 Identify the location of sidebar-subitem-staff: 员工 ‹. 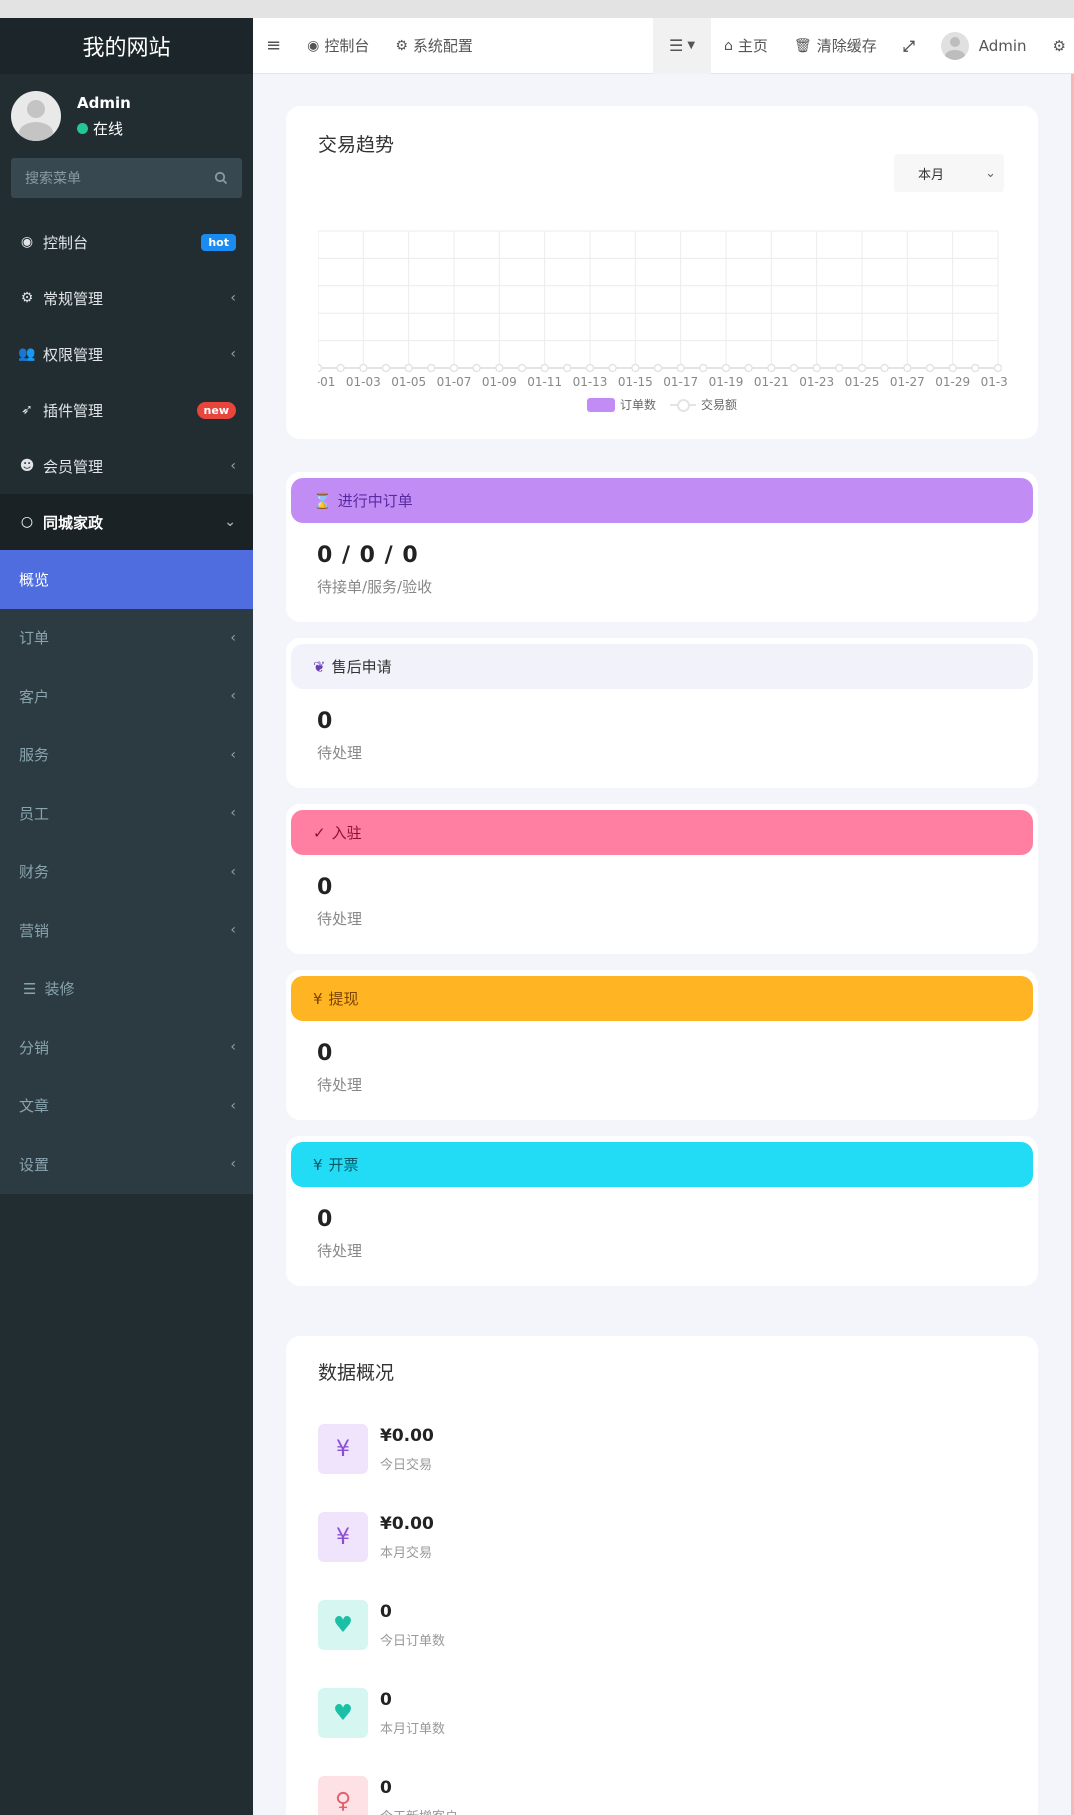
(126, 813).